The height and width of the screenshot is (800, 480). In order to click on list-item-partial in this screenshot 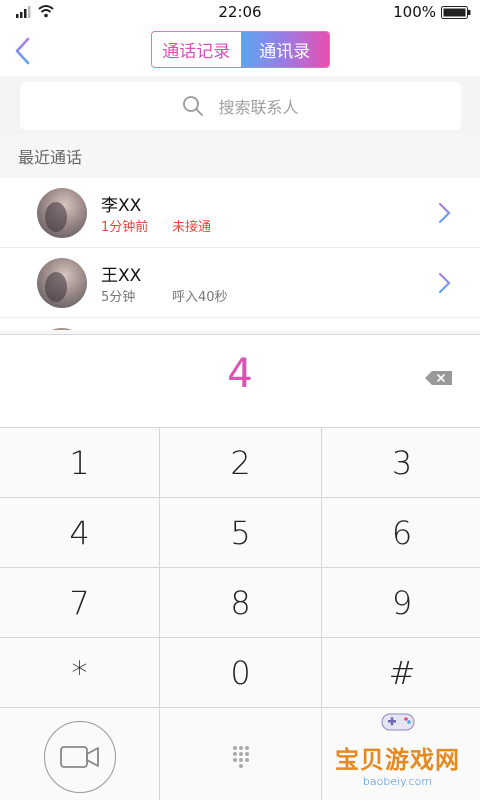, I will do `click(240, 324)`.